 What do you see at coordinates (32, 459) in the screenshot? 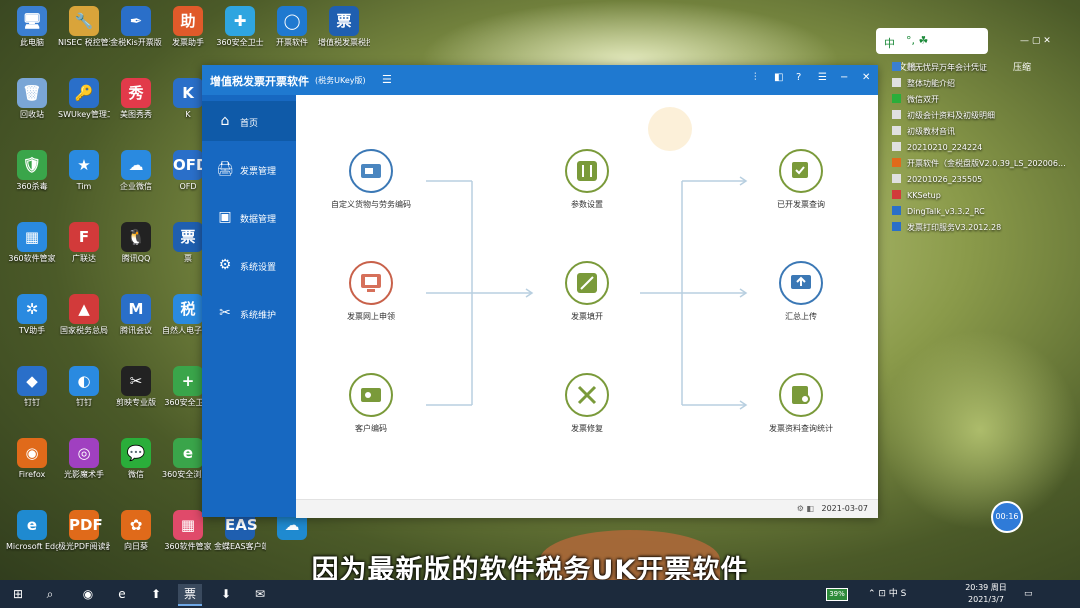
I see `desktop-icon: ◉ Firefox` at bounding box center [32, 459].